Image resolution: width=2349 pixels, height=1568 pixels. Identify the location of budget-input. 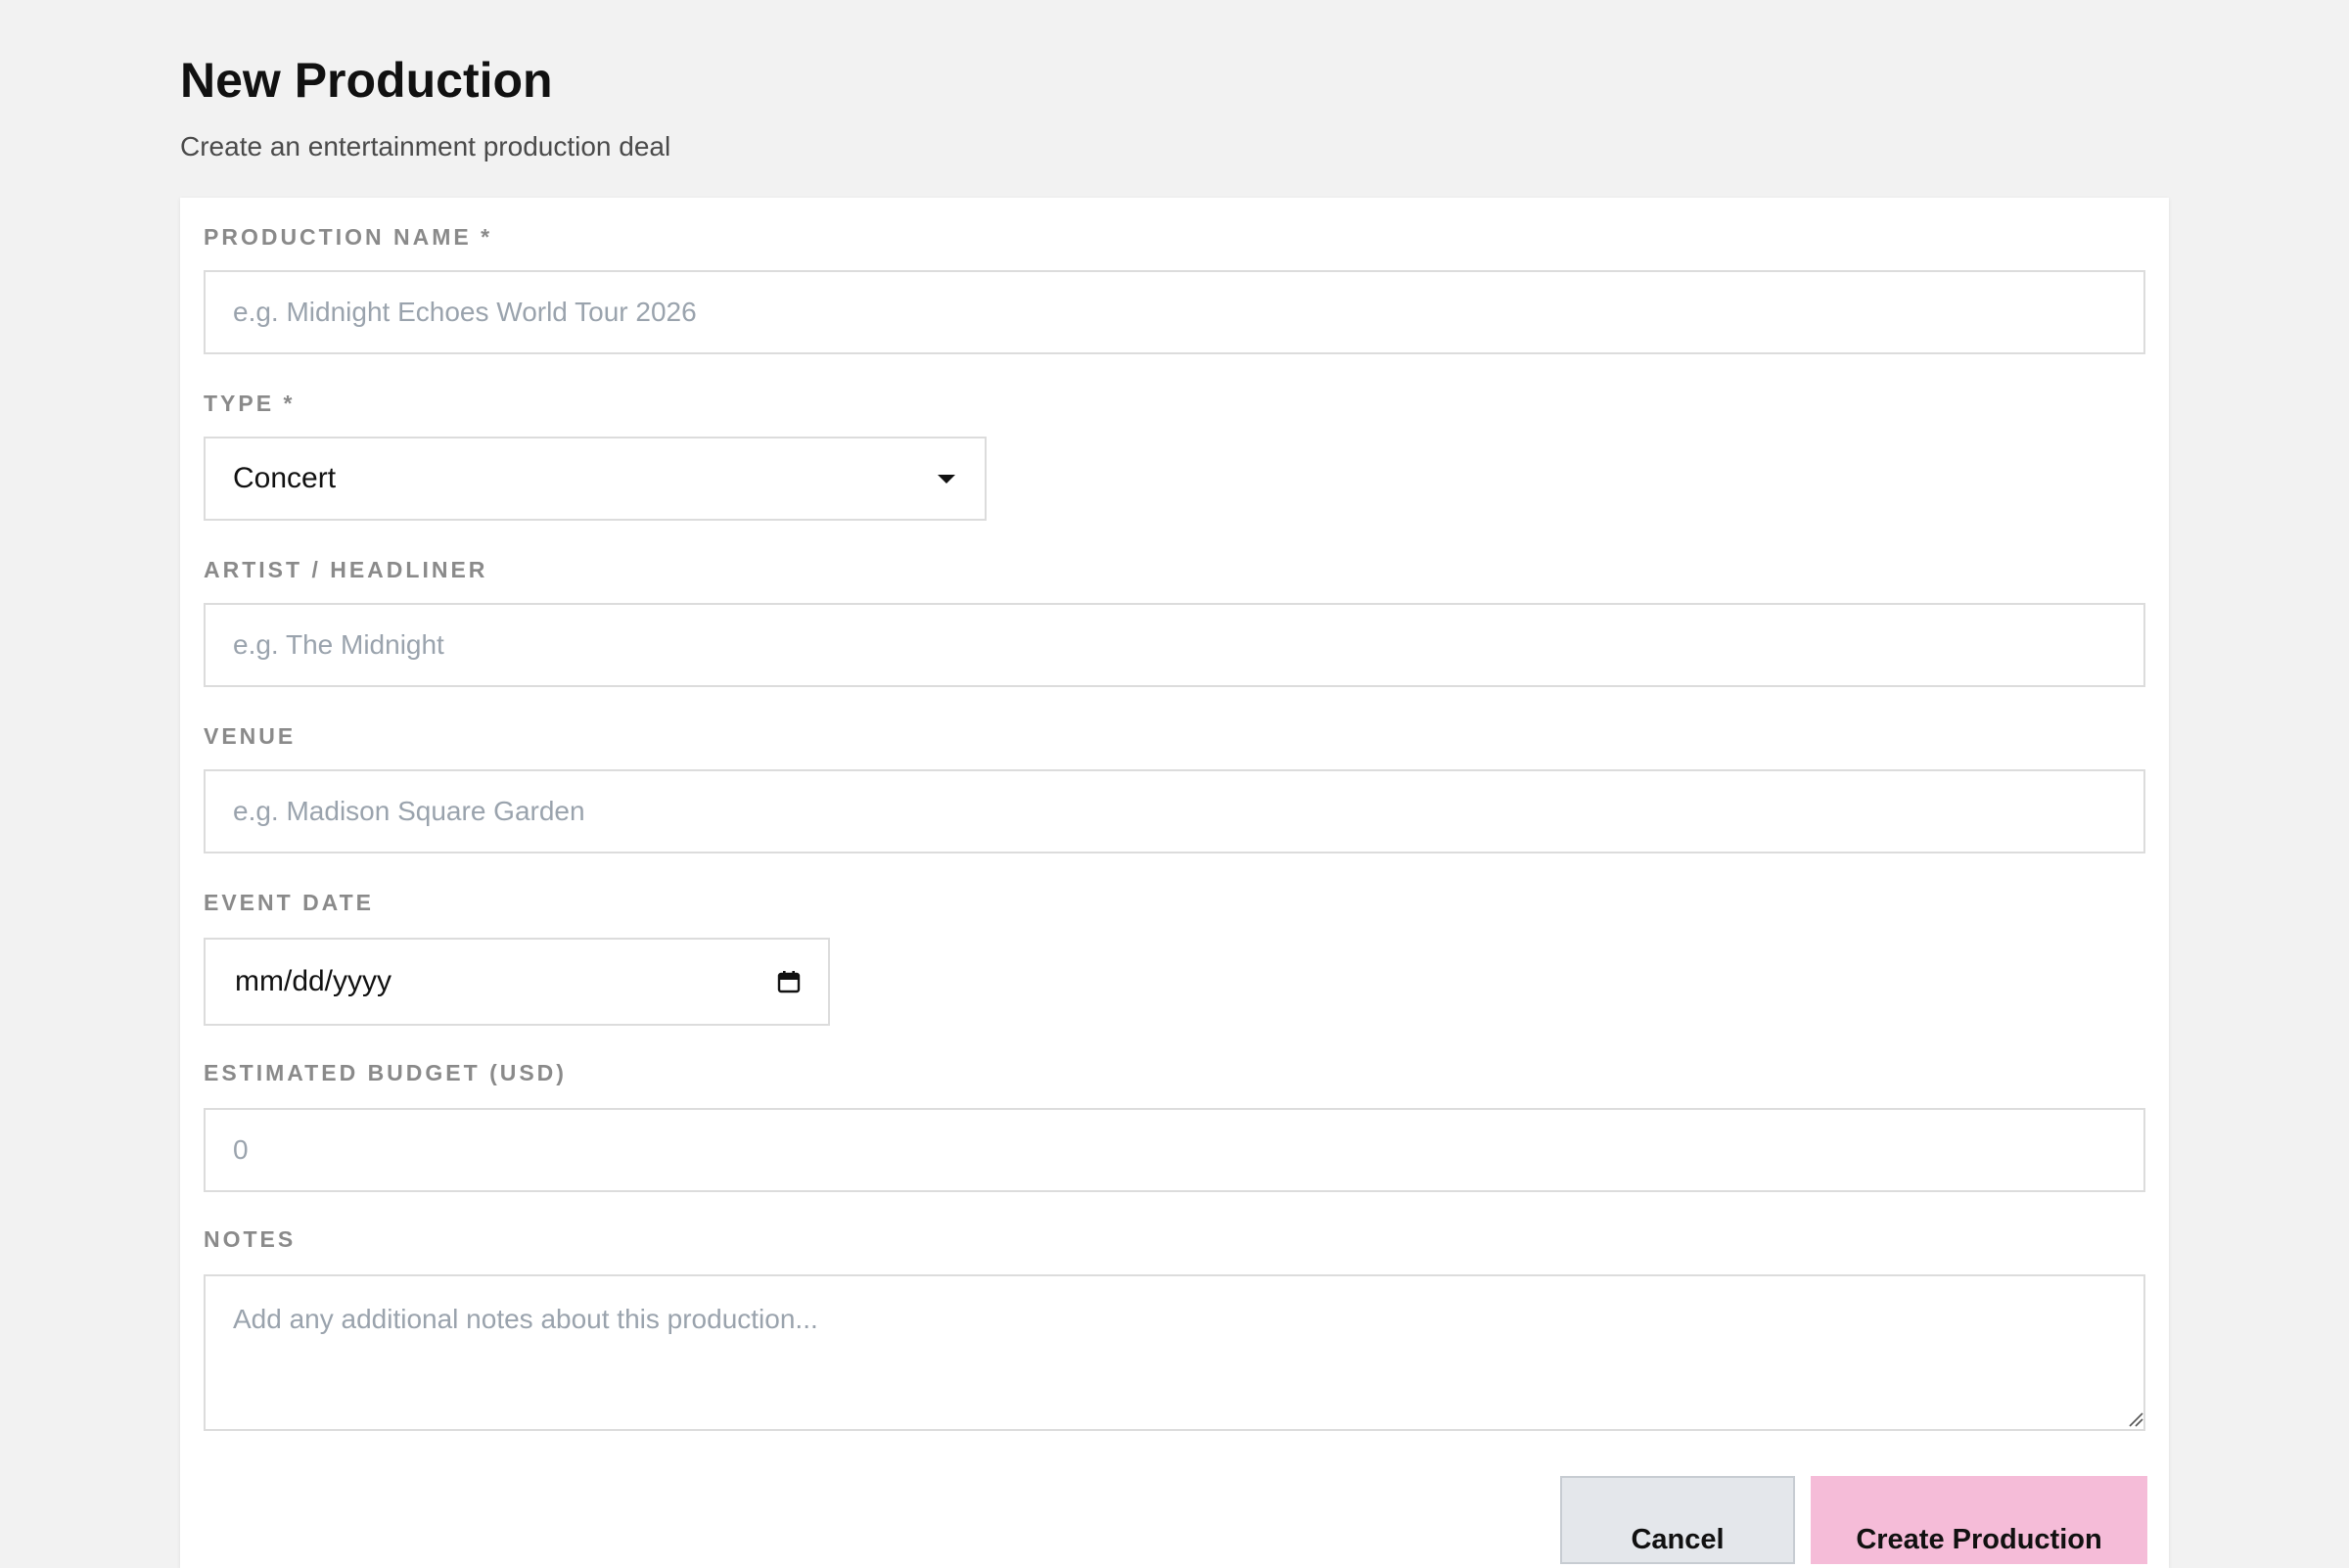
(1174, 1150).